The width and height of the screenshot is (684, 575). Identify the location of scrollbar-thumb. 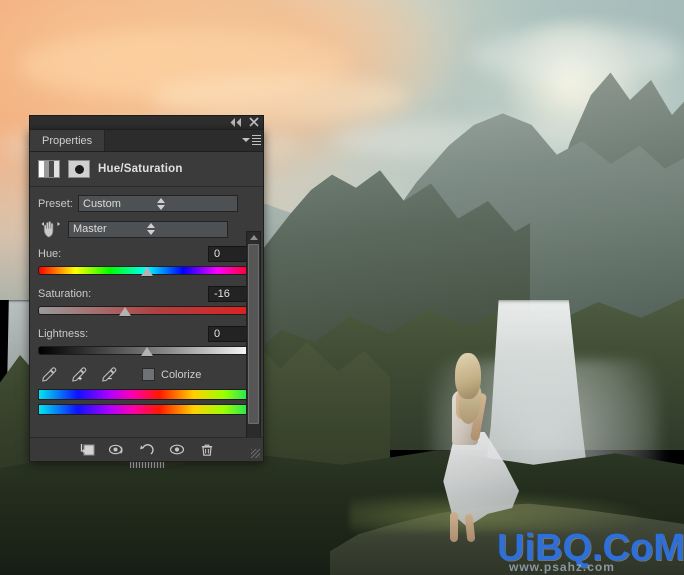
(253, 334).